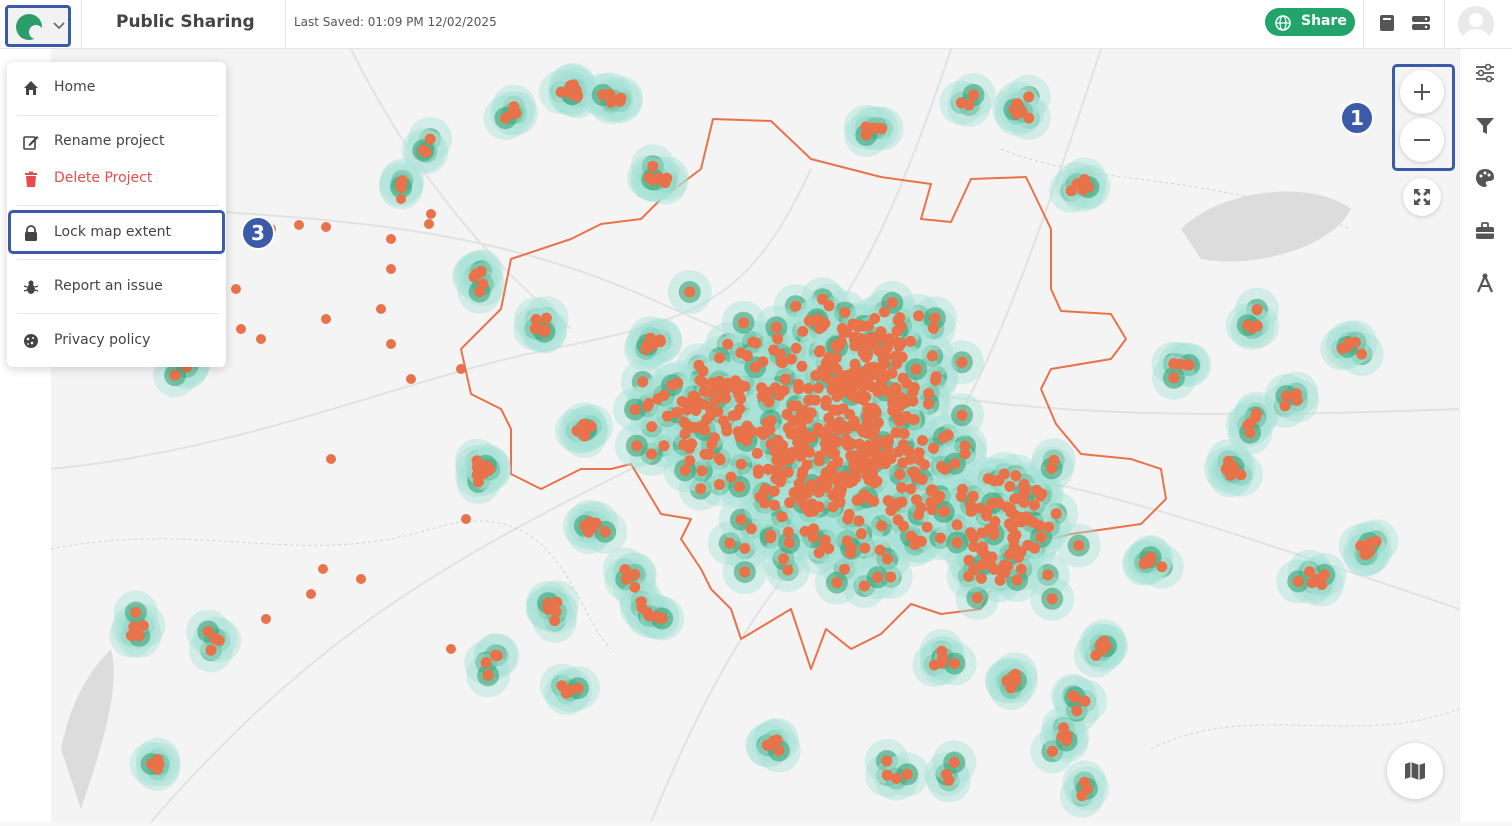 The width and height of the screenshot is (1512, 826). What do you see at coordinates (1485, 178) in the screenshot?
I see `palette-icon` at bounding box center [1485, 178].